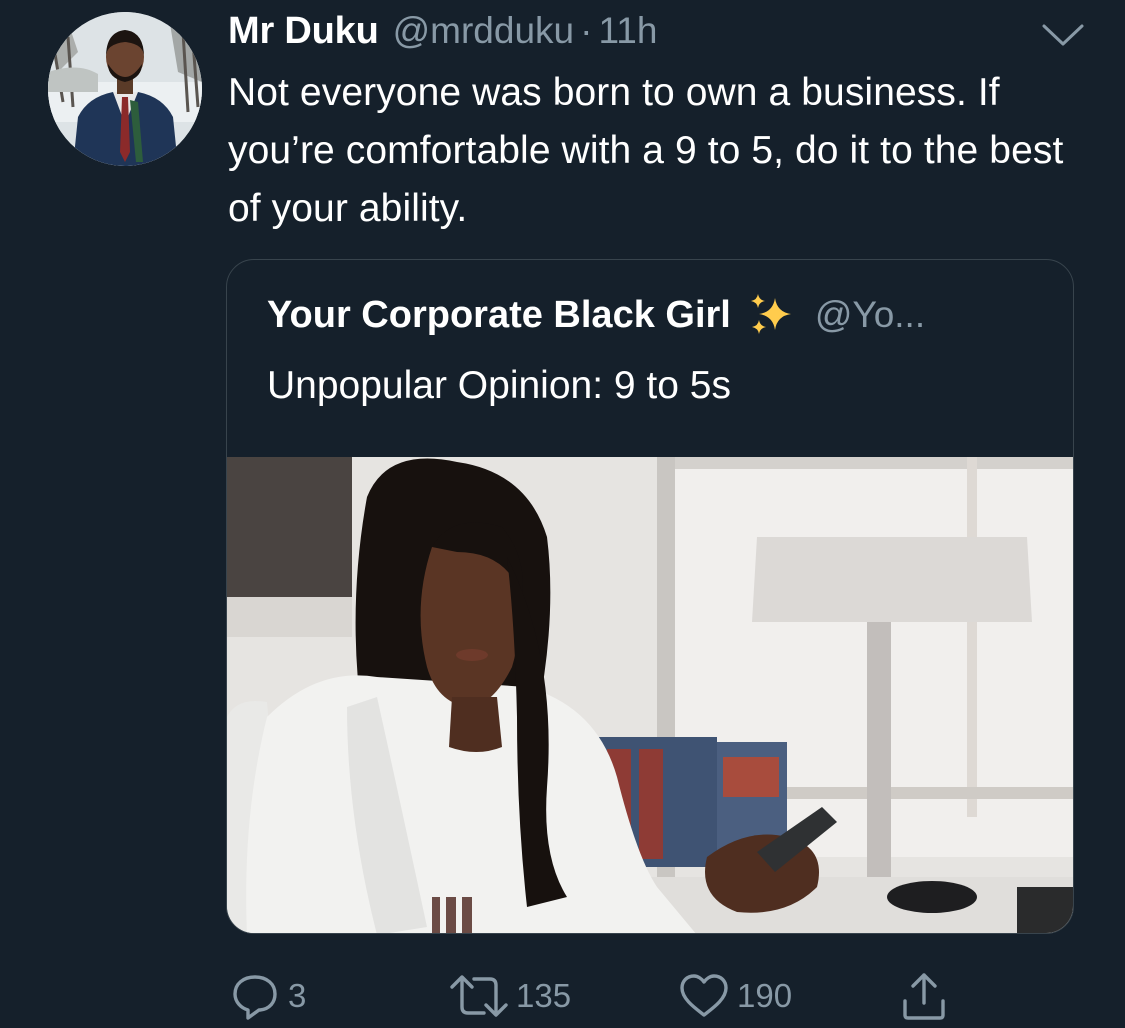  What do you see at coordinates (255, 997) in the screenshot?
I see `reply-icon` at bounding box center [255, 997].